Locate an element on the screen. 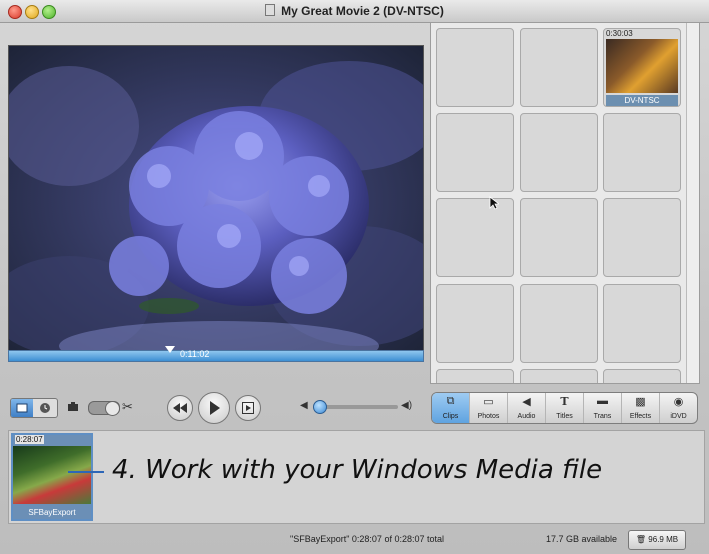 This screenshot has height=554, width=709. volume-high-icon: ◀) is located at coordinates (407, 405).